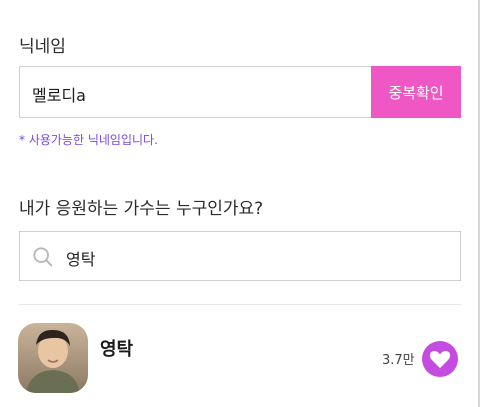 This screenshot has height=407, width=480. Describe the element at coordinates (416, 92) in the screenshot. I see `duplicate-check-button: 중복확인` at that location.